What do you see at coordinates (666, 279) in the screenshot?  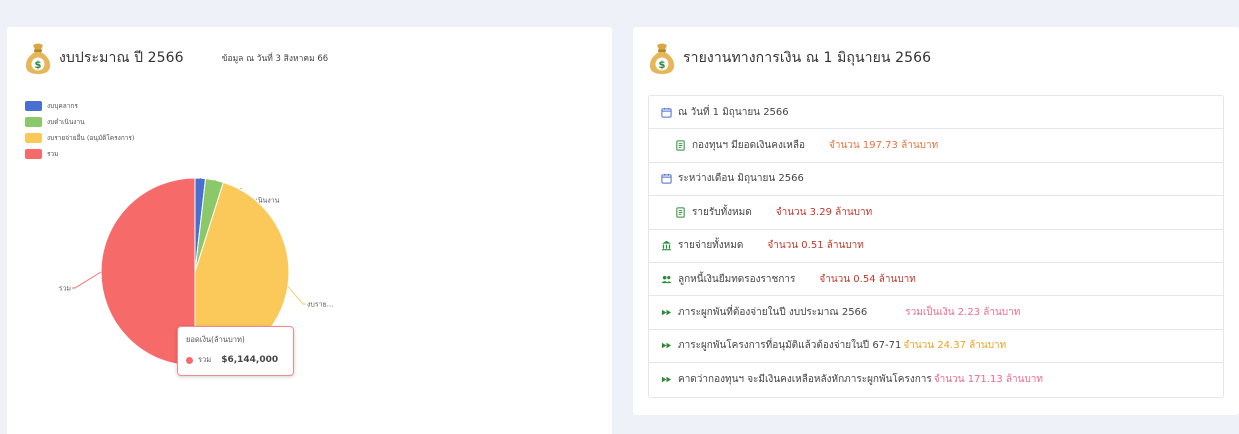 I see `users-icon` at bounding box center [666, 279].